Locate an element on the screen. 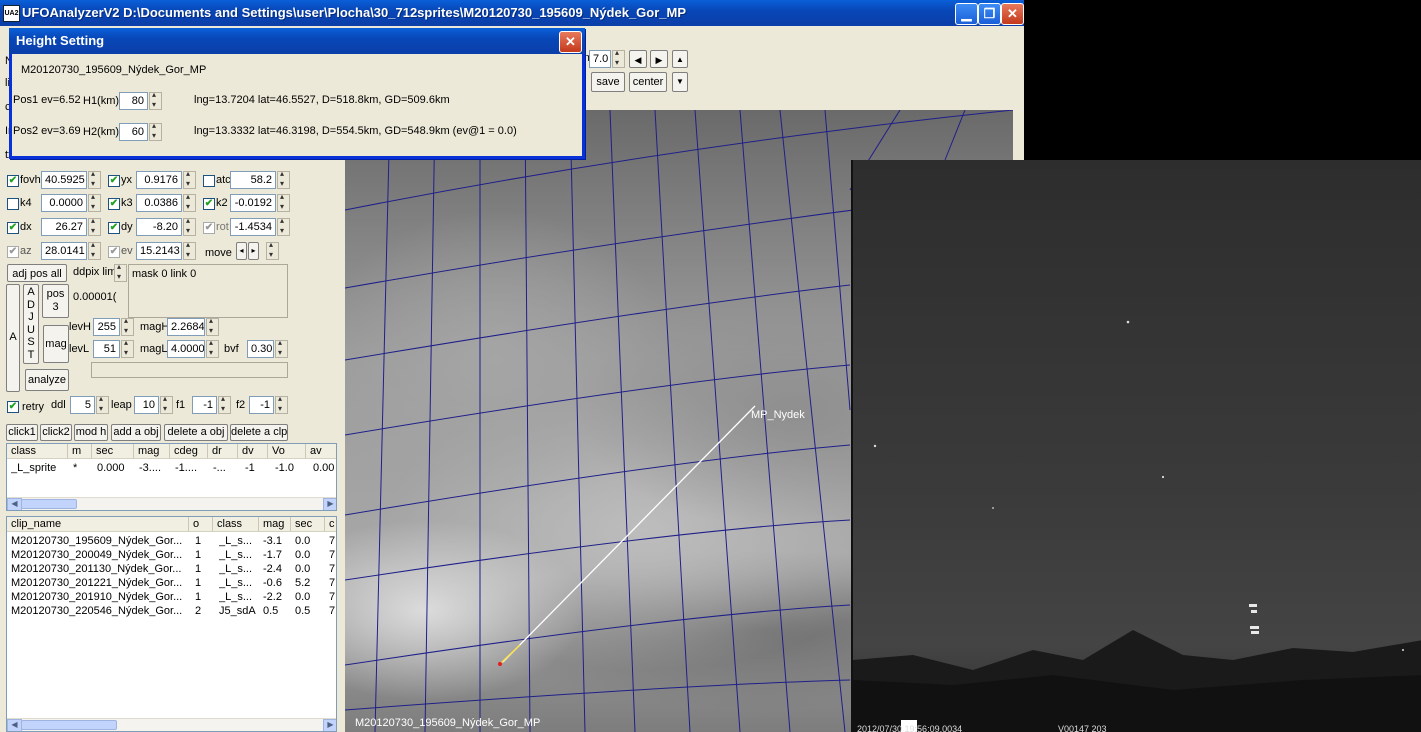 The height and width of the screenshot is (732, 1421). levh-field: 255 is located at coordinates (106, 327).